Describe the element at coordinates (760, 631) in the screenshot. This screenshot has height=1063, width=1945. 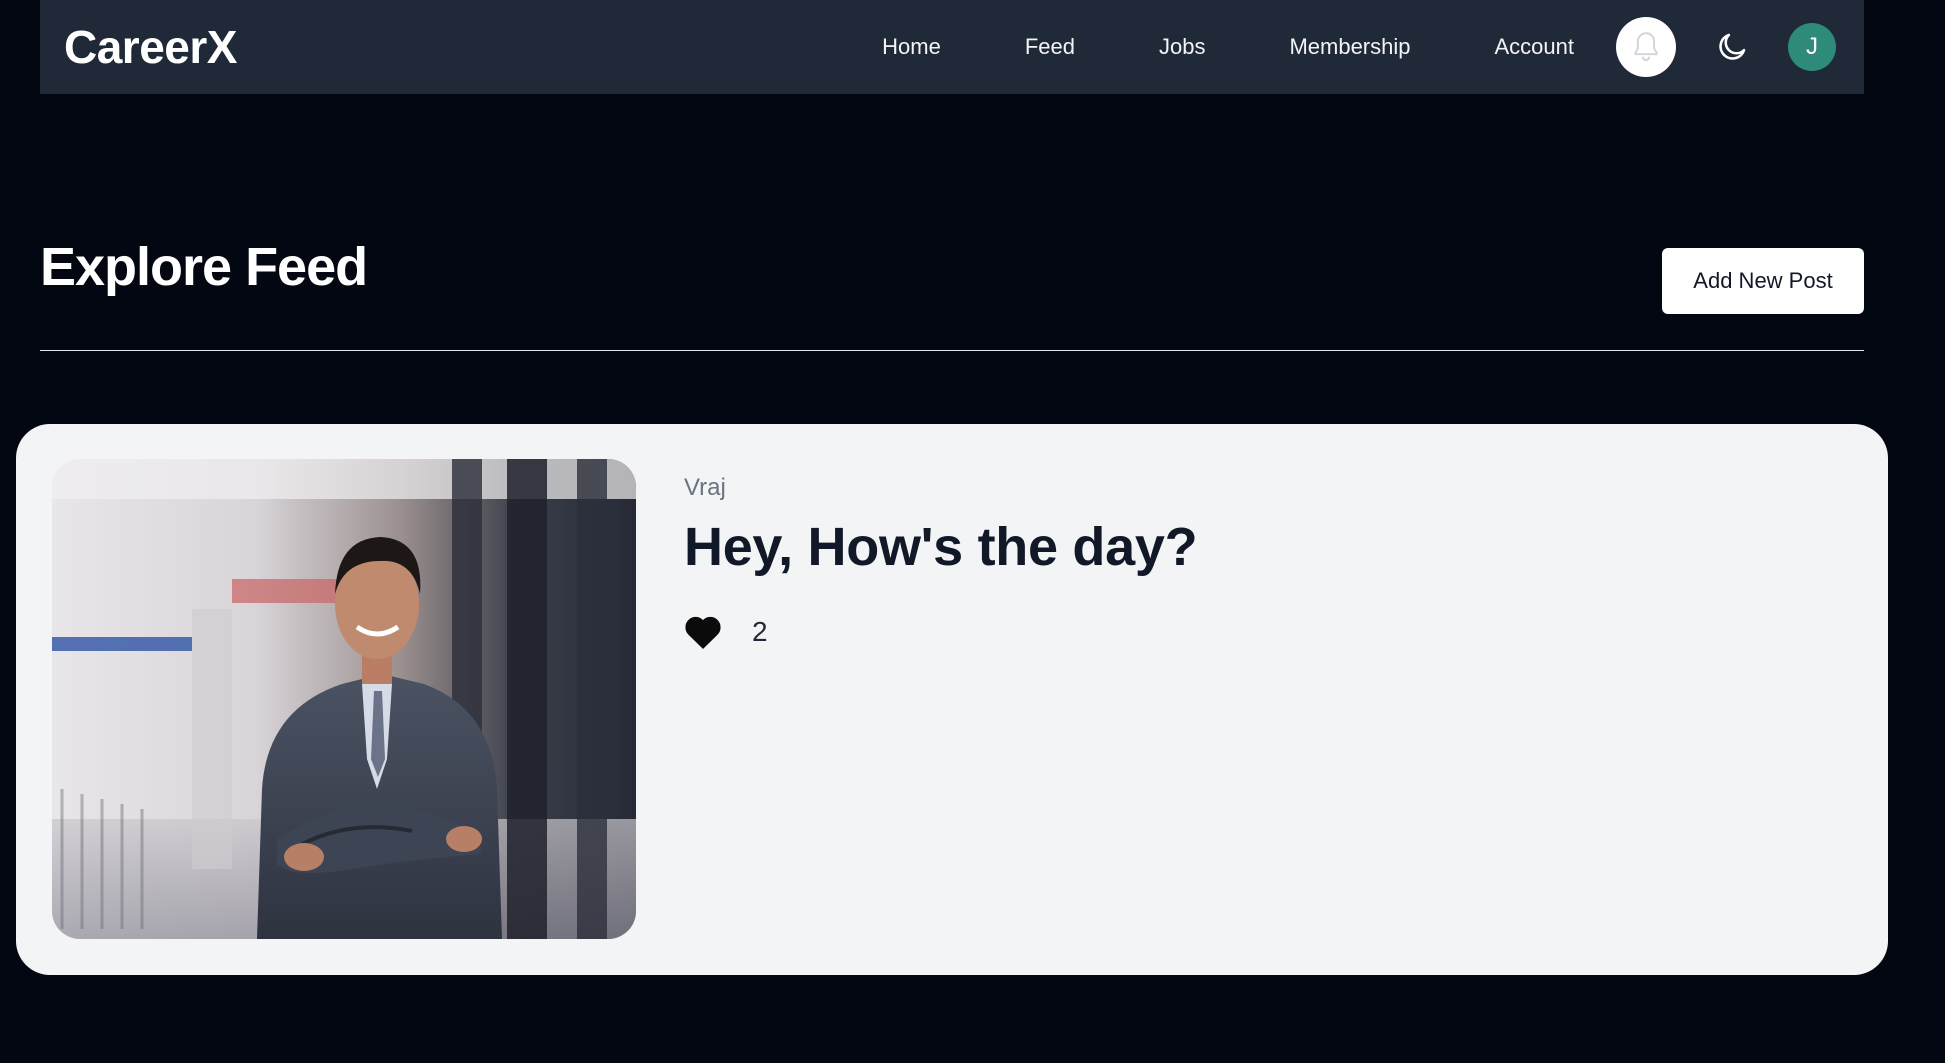
I see `like-count: 2` at that location.